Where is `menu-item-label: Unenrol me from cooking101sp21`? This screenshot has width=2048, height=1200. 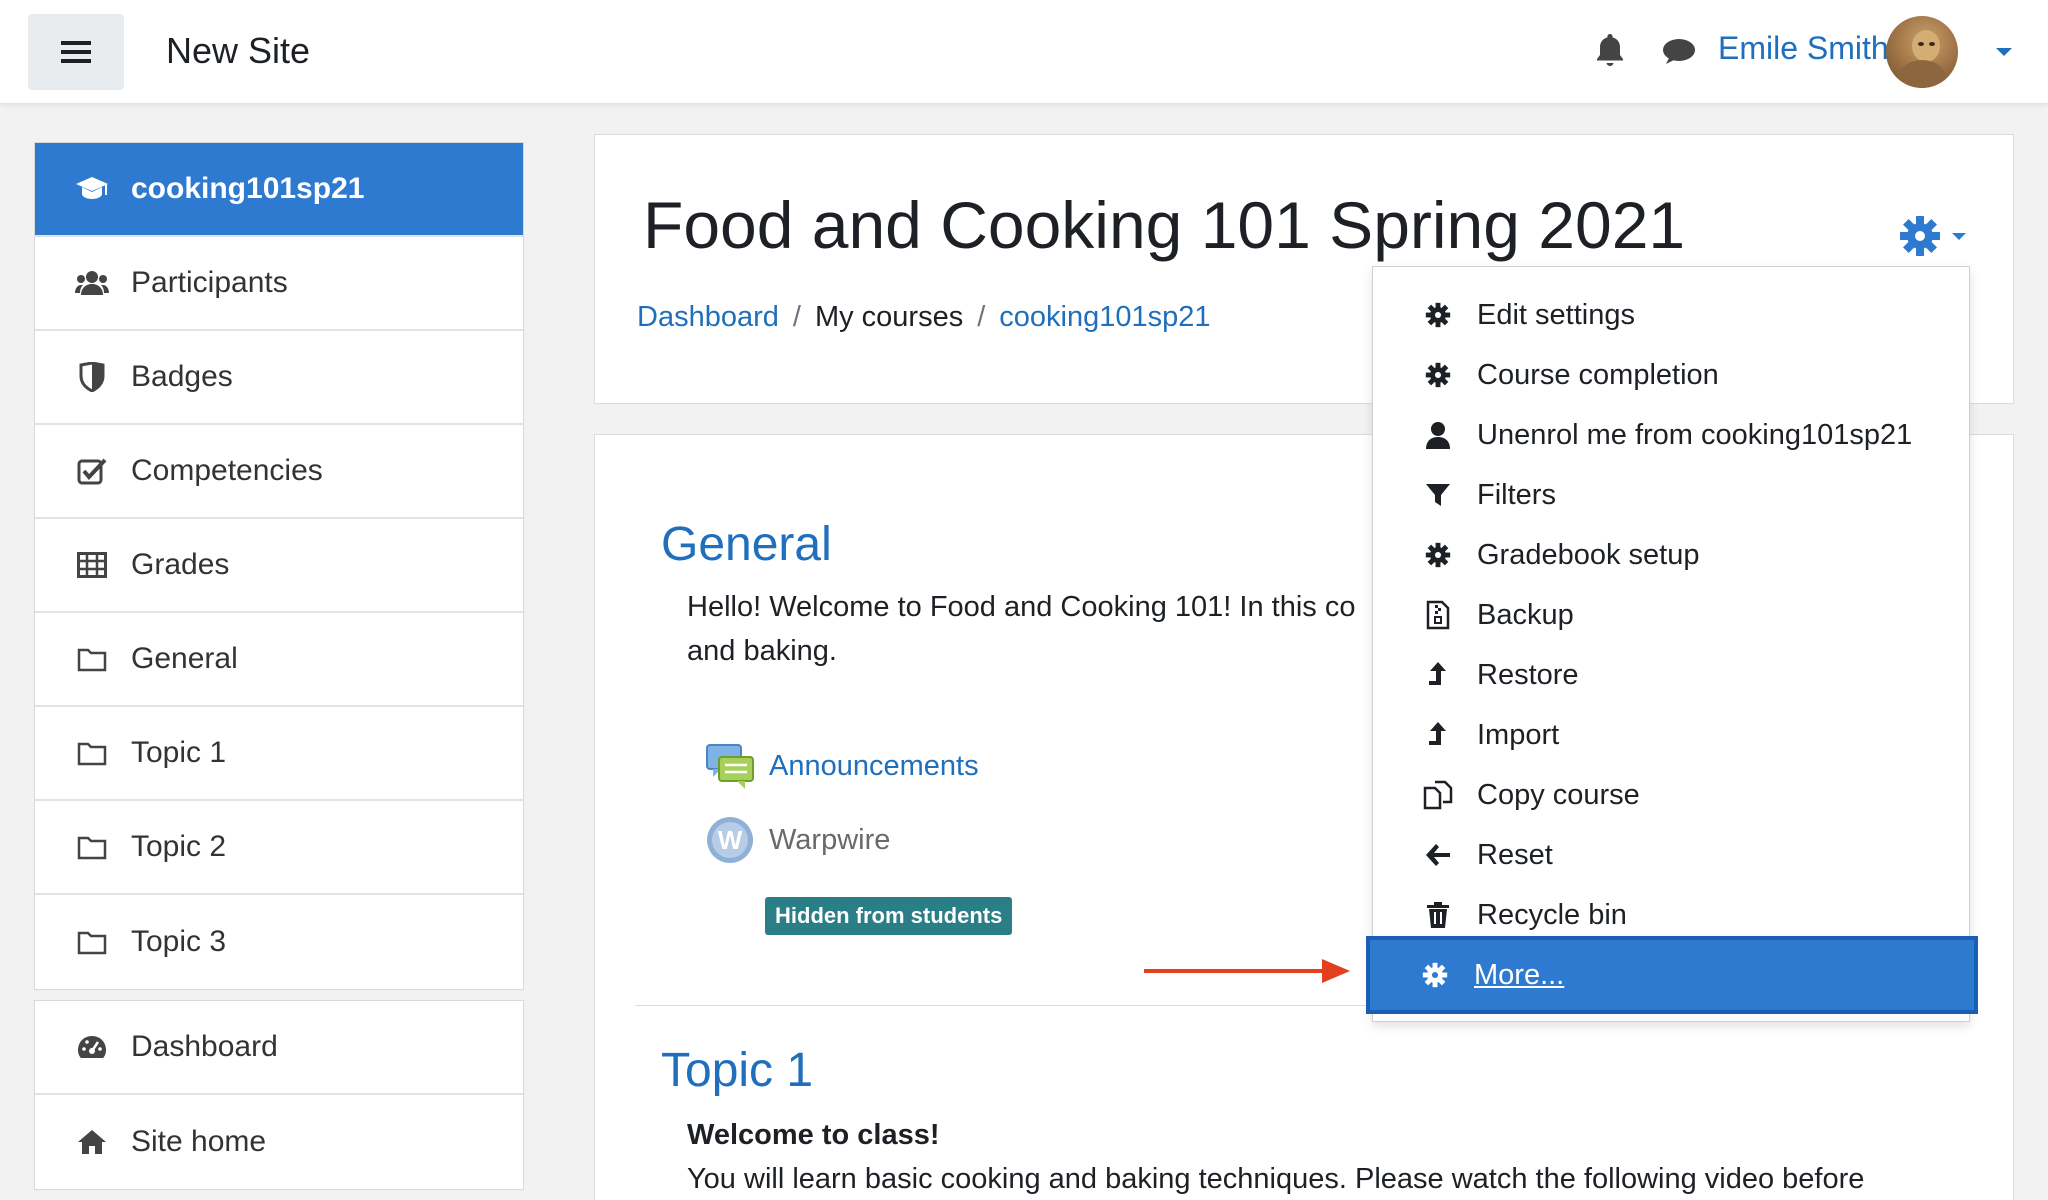
menu-item-label: Unenrol me from cooking101sp21 is located at coordinates (1695, 434).